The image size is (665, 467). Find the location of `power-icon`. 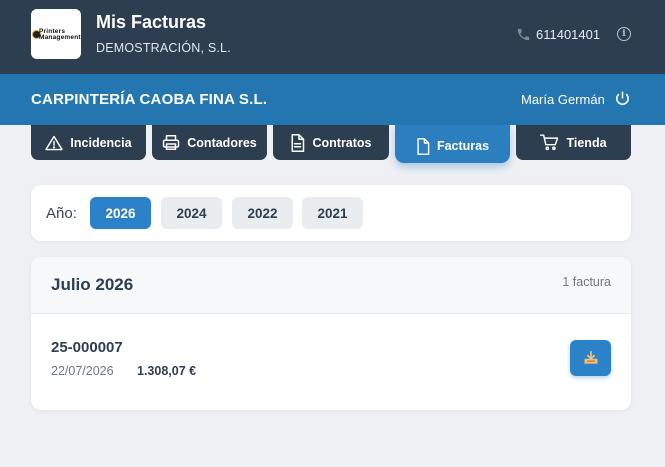

power-icon is located at coordinates (622, 98).